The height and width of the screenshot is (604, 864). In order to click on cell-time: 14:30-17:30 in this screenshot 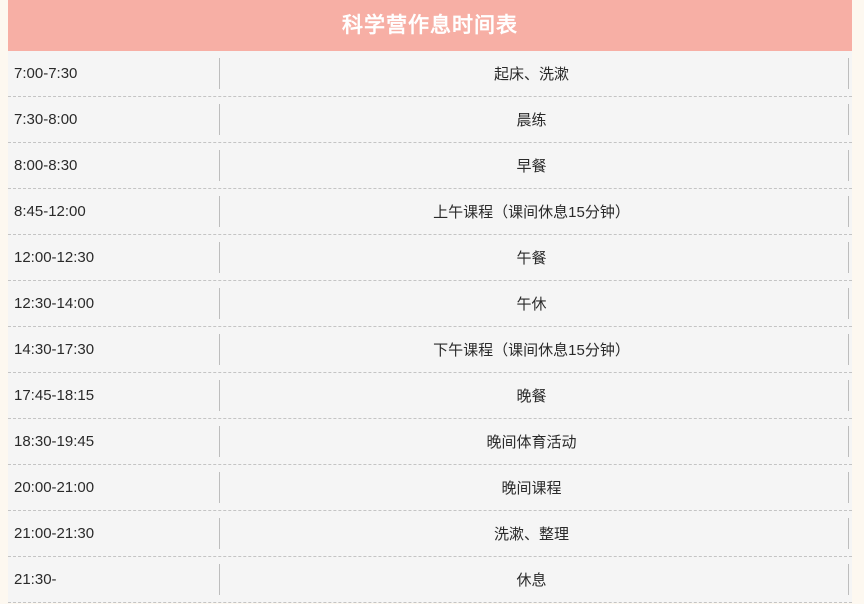, I will do `click(54, 349)`.